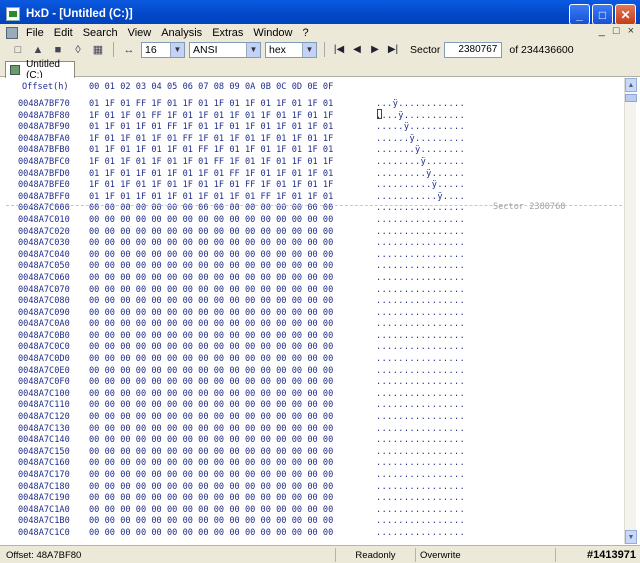  What do you see at coordinates (616, 31) in the screenshot?
I see `mdi-restore-button: □` at bounding box center [616, 31].